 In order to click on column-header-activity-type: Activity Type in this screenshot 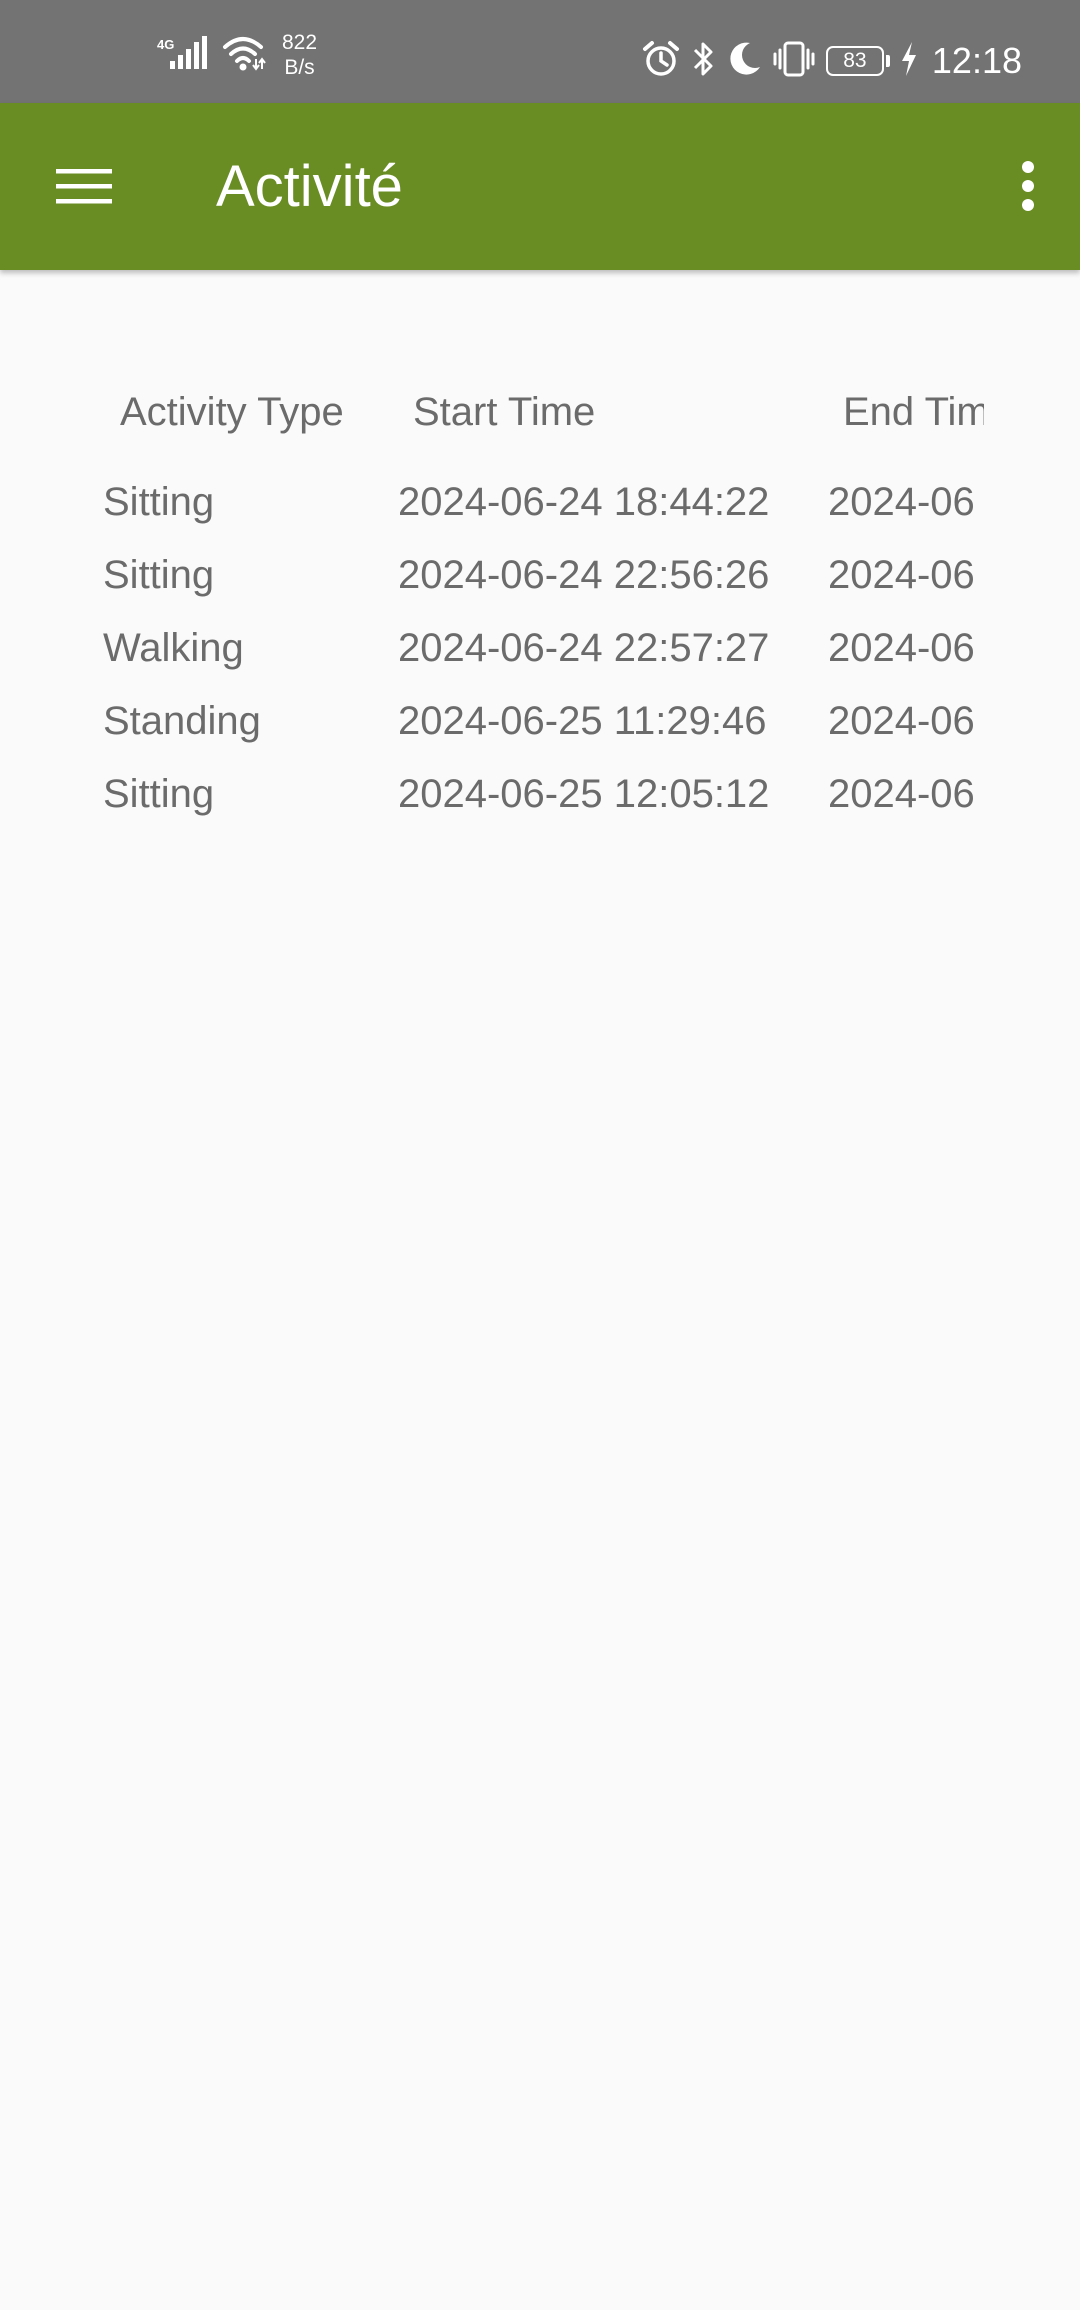, I will do `click(232, 412)`.